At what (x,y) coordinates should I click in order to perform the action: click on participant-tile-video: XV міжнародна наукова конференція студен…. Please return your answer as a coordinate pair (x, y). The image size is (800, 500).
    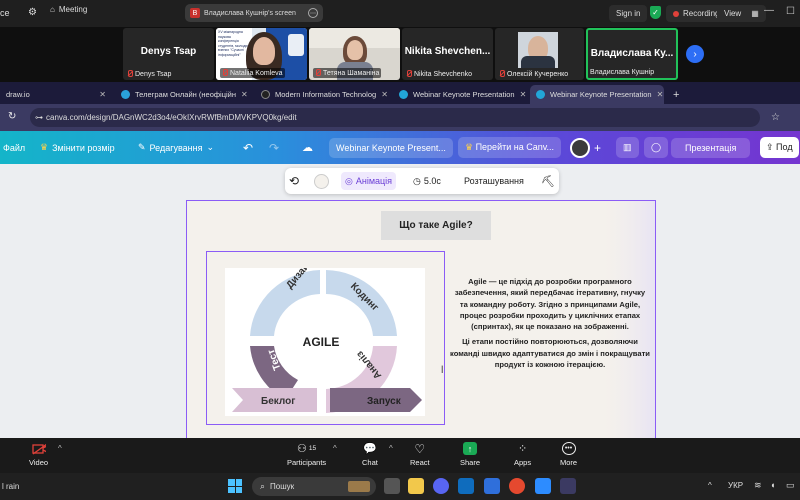
    Looking at the image, I should click on (261, 54).